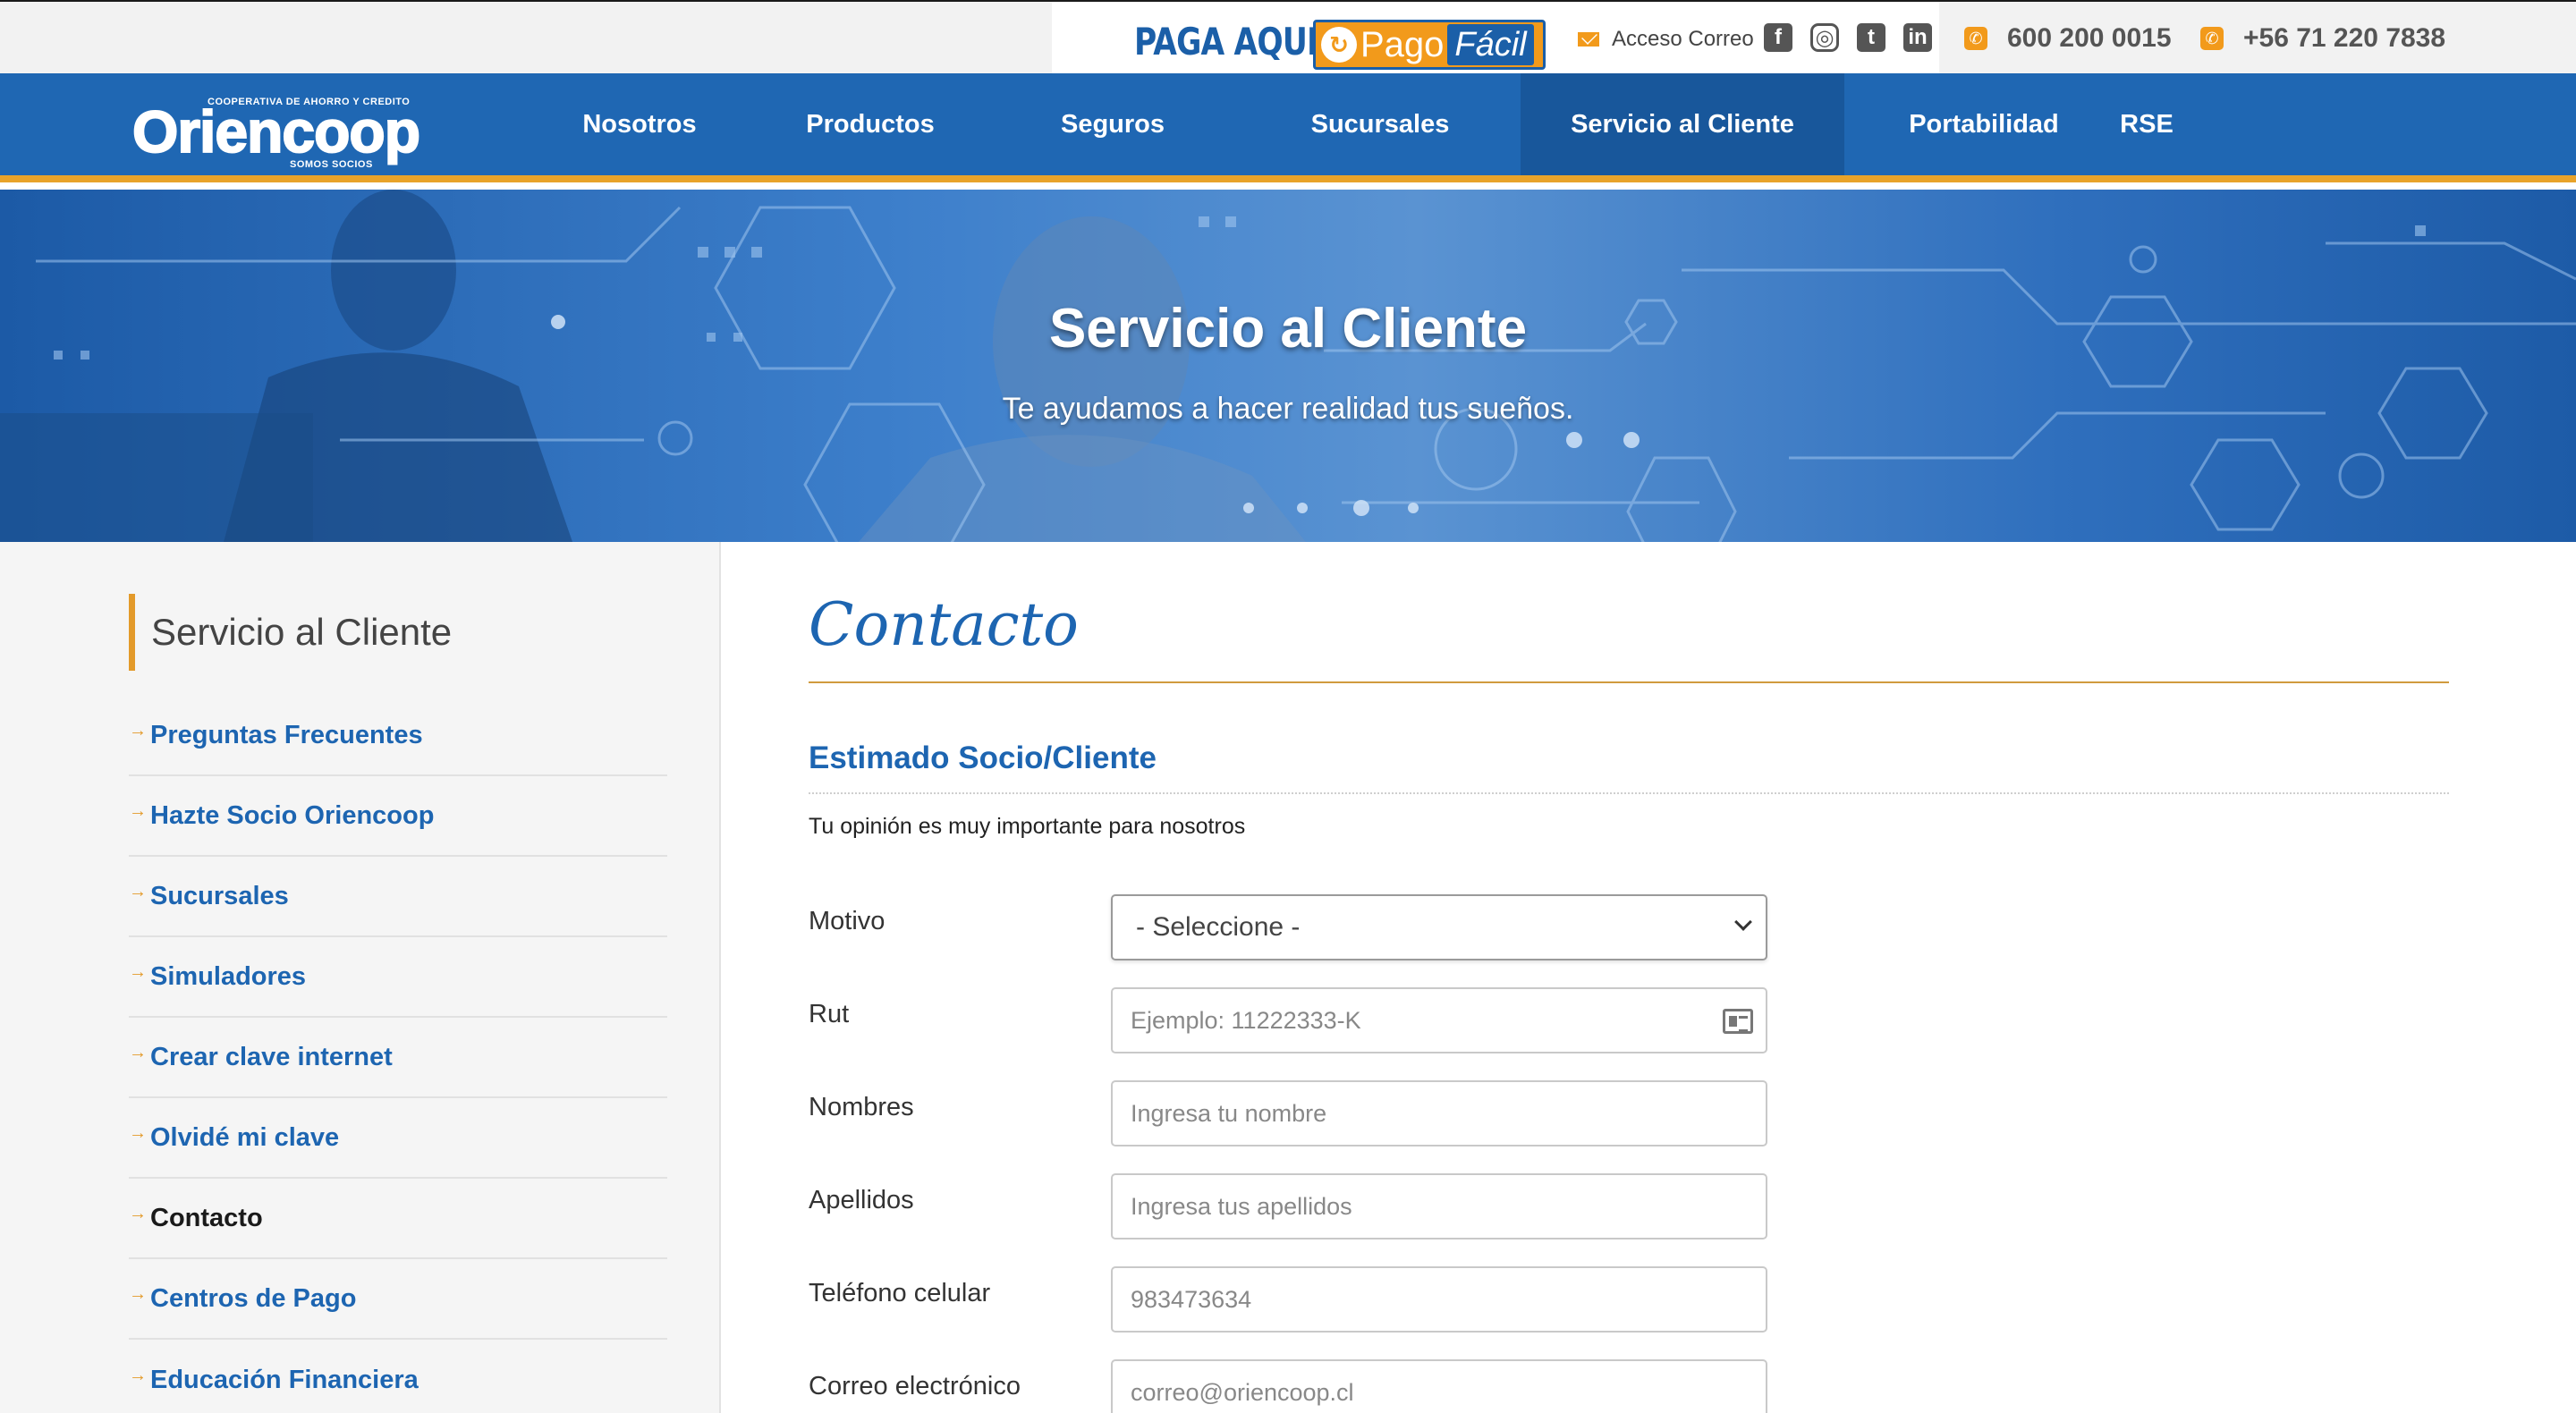  Describe the element at coordinates (284, 1379) in the screenshot. I see `sidebar-item-label: Educación Financiera` at that location.